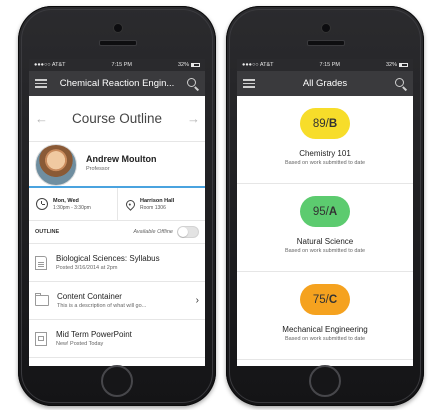  What do you see at coordinates (325, 153) in the screenshot?
I see `course-name: Chemistry 101` at bounding box center [325, 153].